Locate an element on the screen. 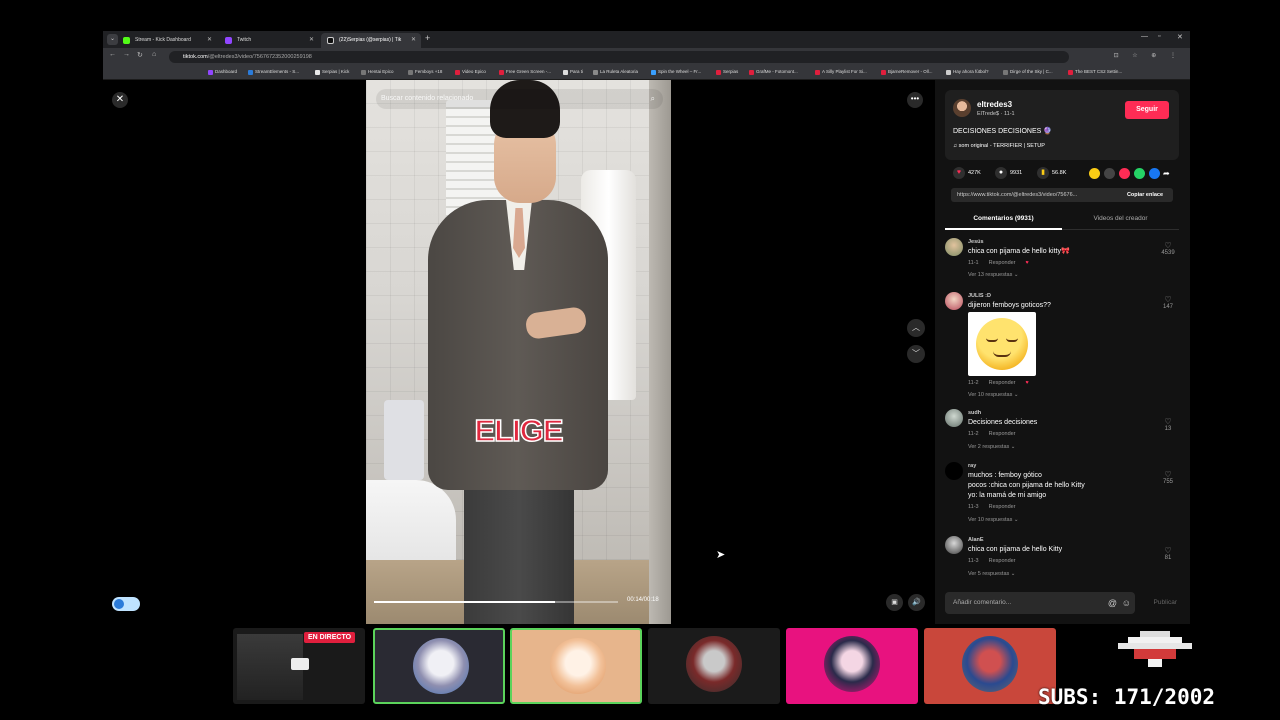 The image size is (1280, 720). comment-input: Añadir comentario... @ ☺ is located at coordinates (1040, 603).